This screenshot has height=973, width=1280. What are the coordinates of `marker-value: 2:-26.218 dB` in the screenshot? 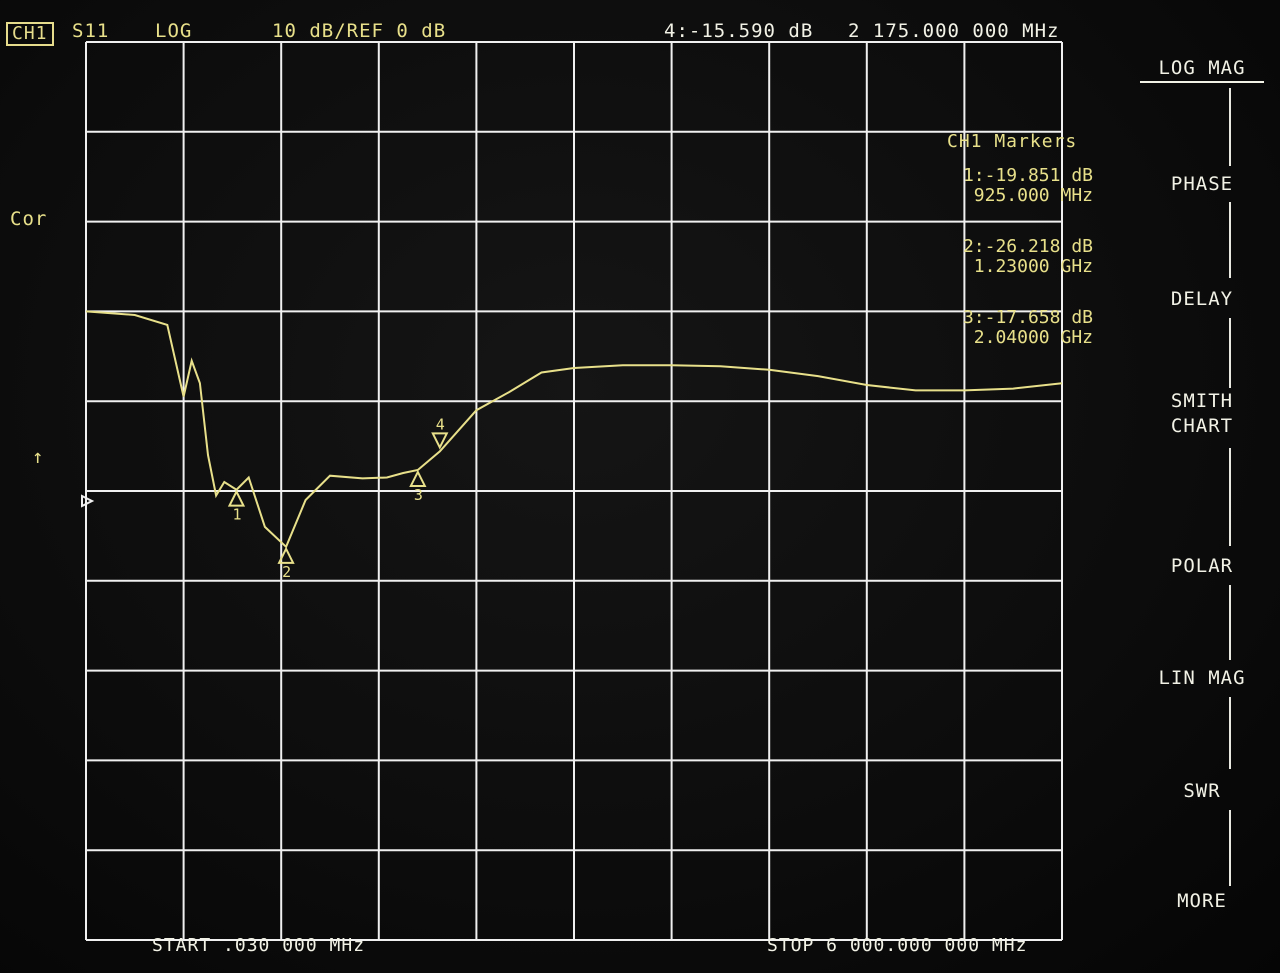 It's located at (1027, 246).